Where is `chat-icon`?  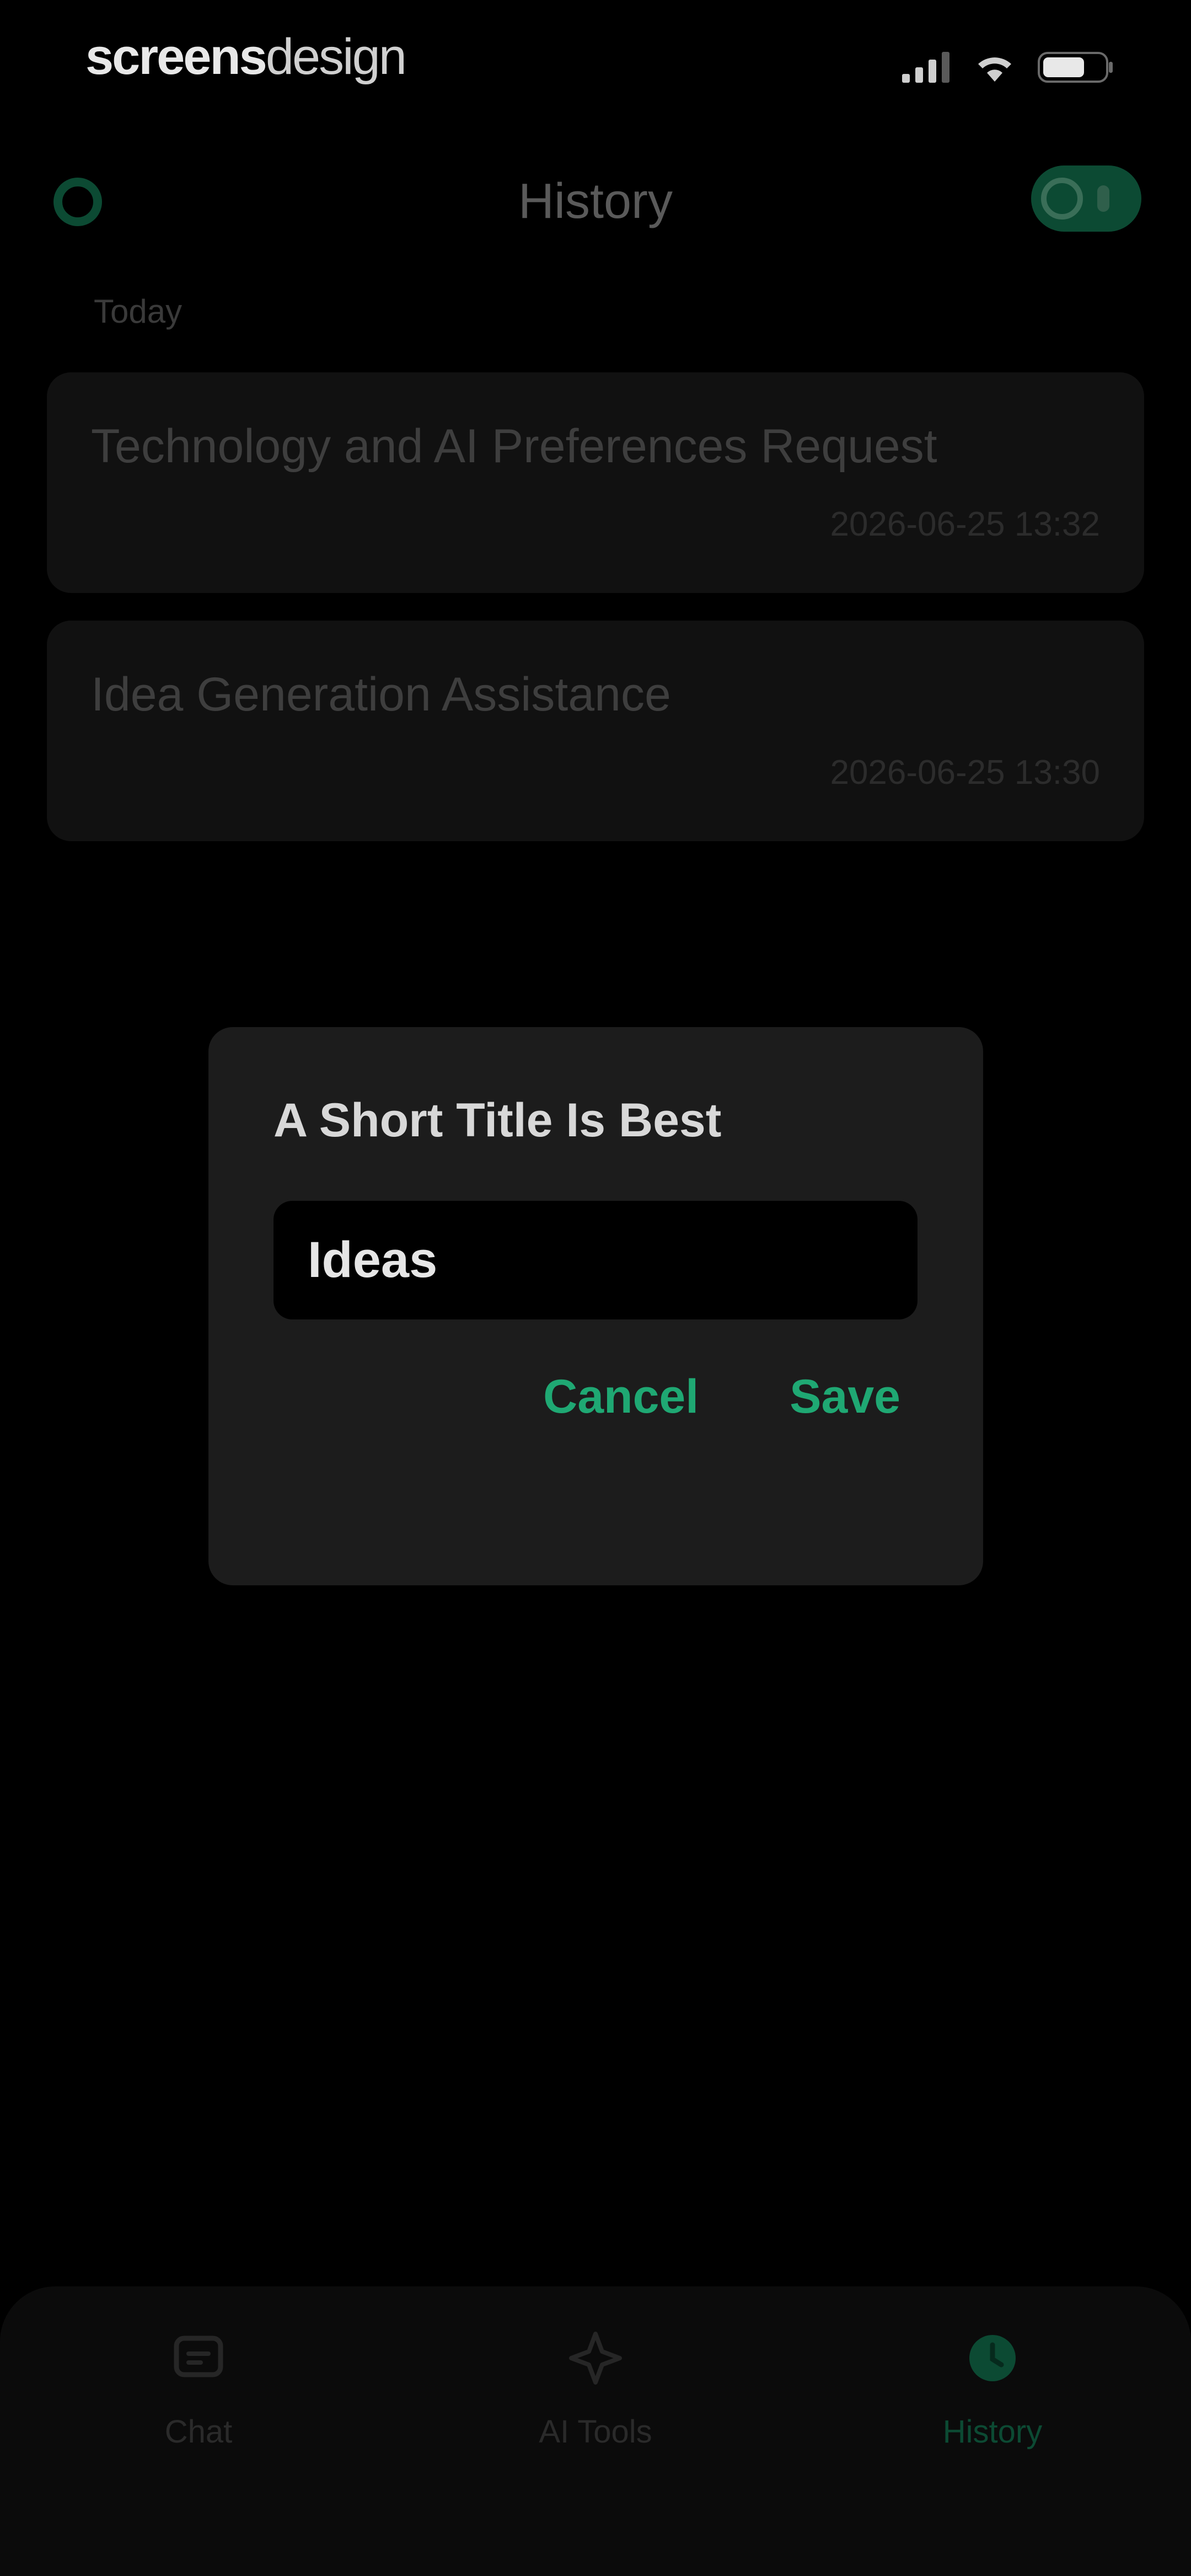
chat-icon is located at coordinates (198, 2356).